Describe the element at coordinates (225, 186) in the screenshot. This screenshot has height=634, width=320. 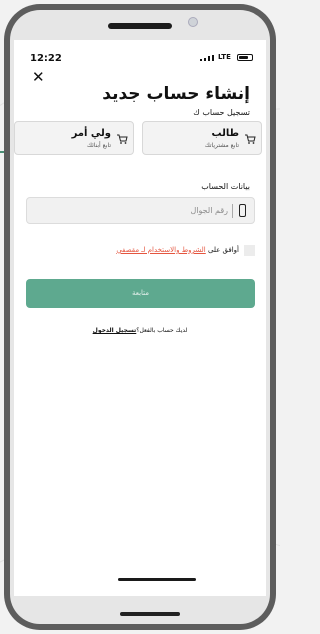
I see `account-section-label: بيانات الحساب` at that location.